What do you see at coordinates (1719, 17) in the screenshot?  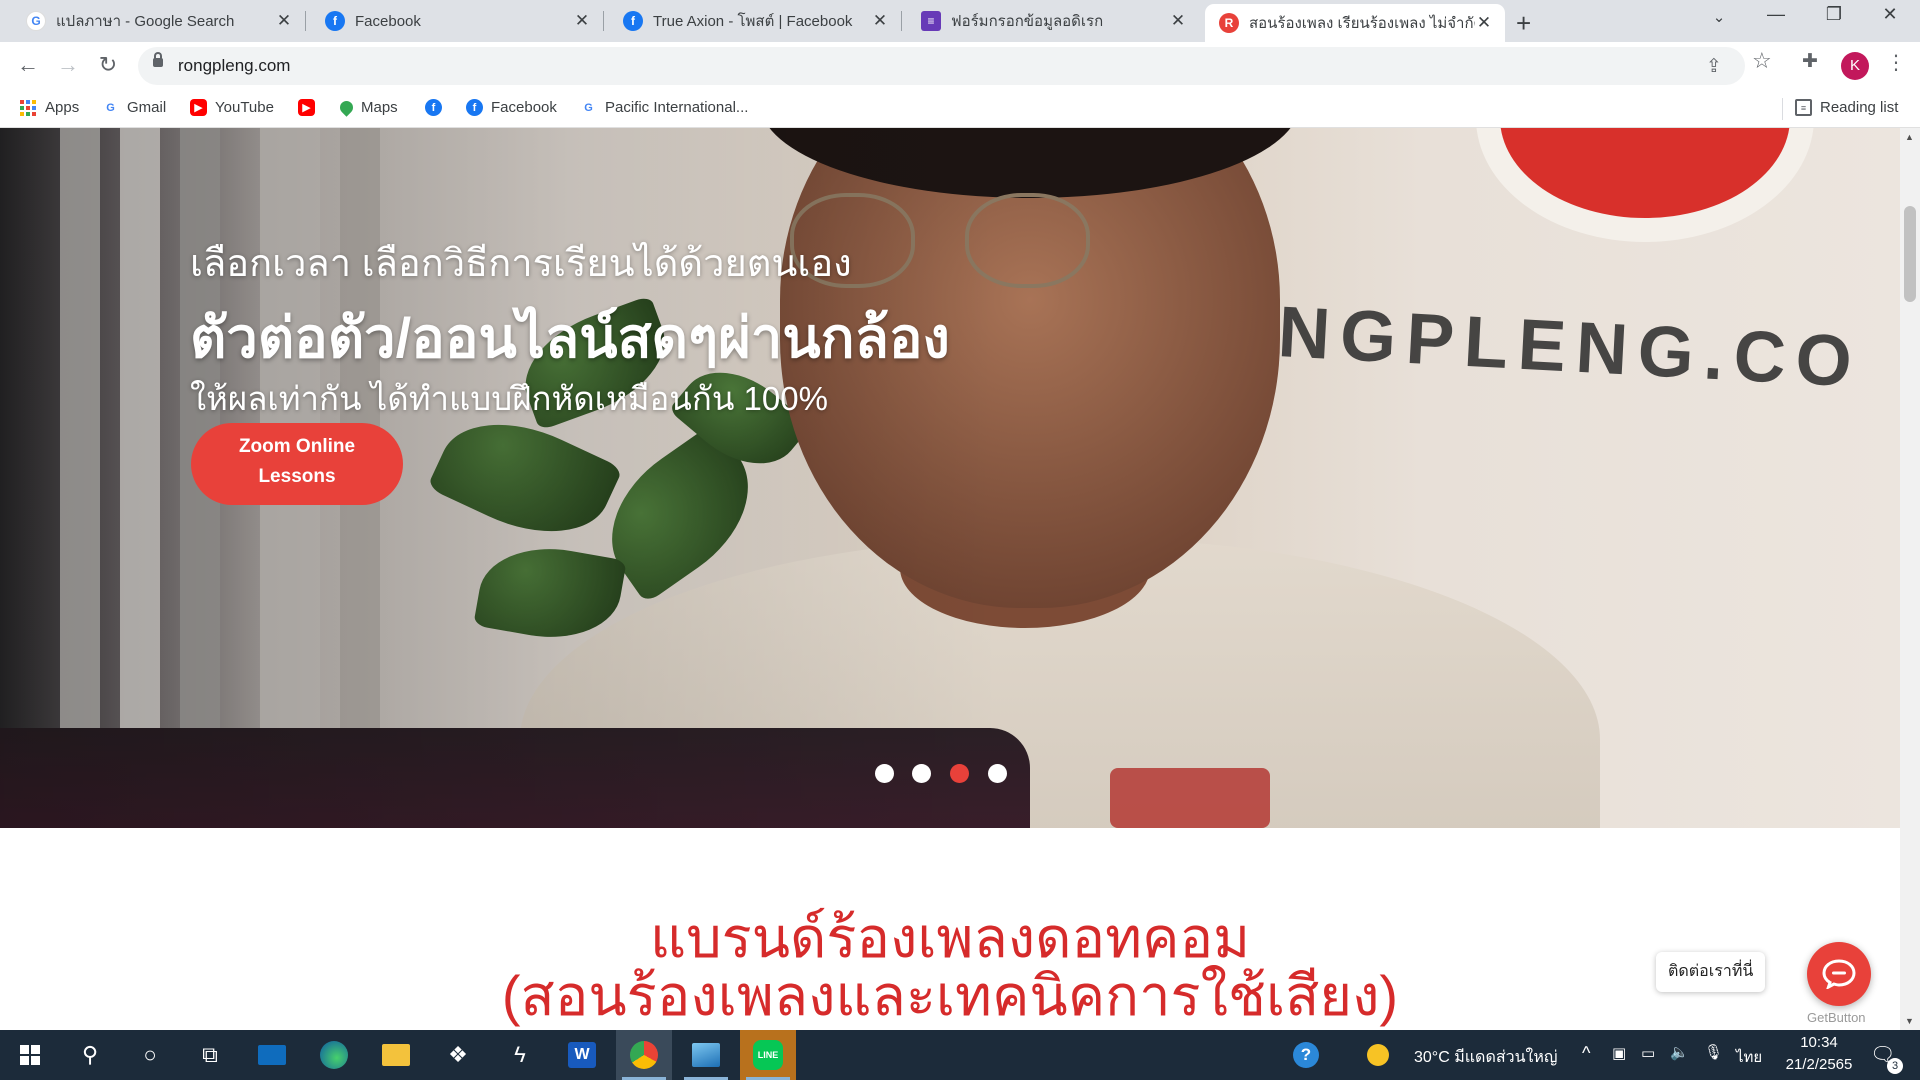 I see `tab-search-chevron-icon: ⌄` at bounding box center [1719, 17].